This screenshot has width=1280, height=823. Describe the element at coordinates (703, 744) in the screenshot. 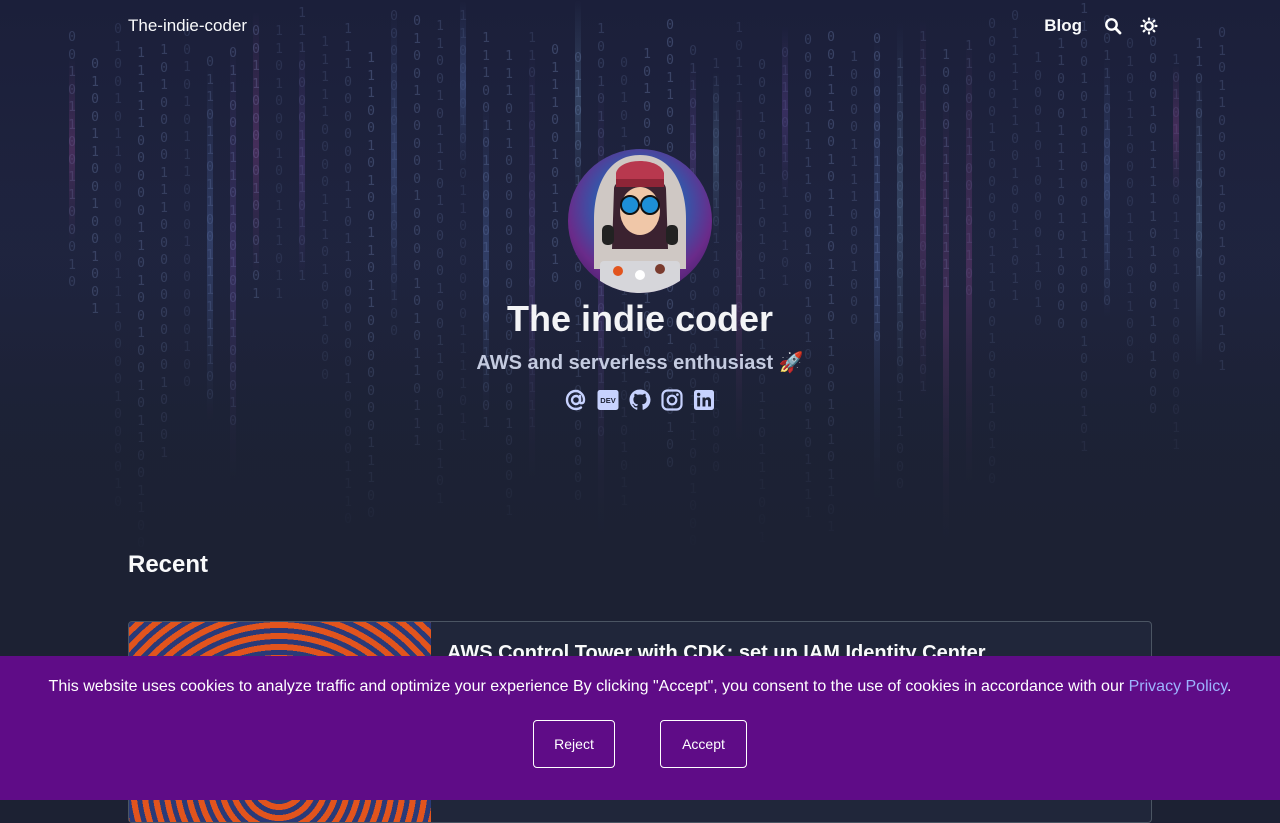

I see `accept-button: Accept` at that location.